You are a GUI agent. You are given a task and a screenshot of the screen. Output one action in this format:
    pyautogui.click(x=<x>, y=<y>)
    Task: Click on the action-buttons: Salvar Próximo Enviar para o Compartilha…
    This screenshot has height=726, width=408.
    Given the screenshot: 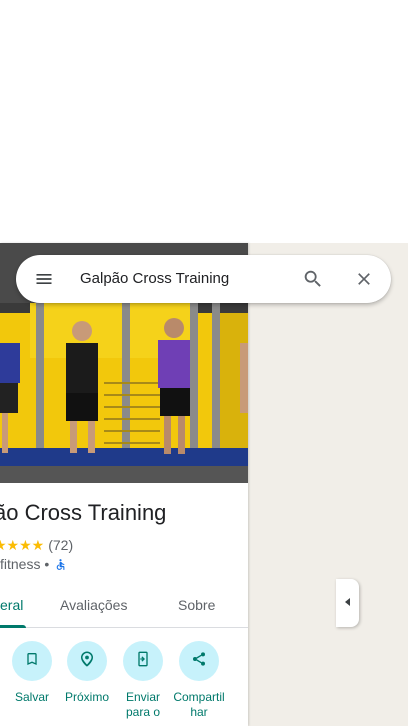 What is the action you would take?
    pyautogui.click(x=124, y=683)
    